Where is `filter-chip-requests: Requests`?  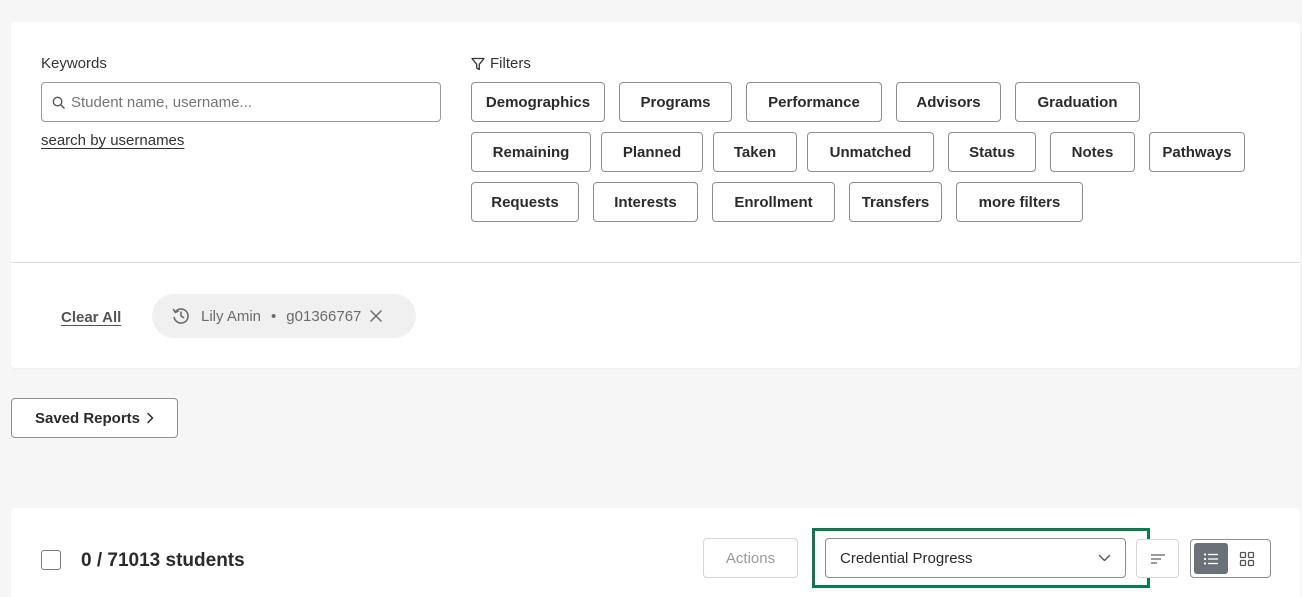 filter-chip-requests: Requests is located at coordinates (525, 202).